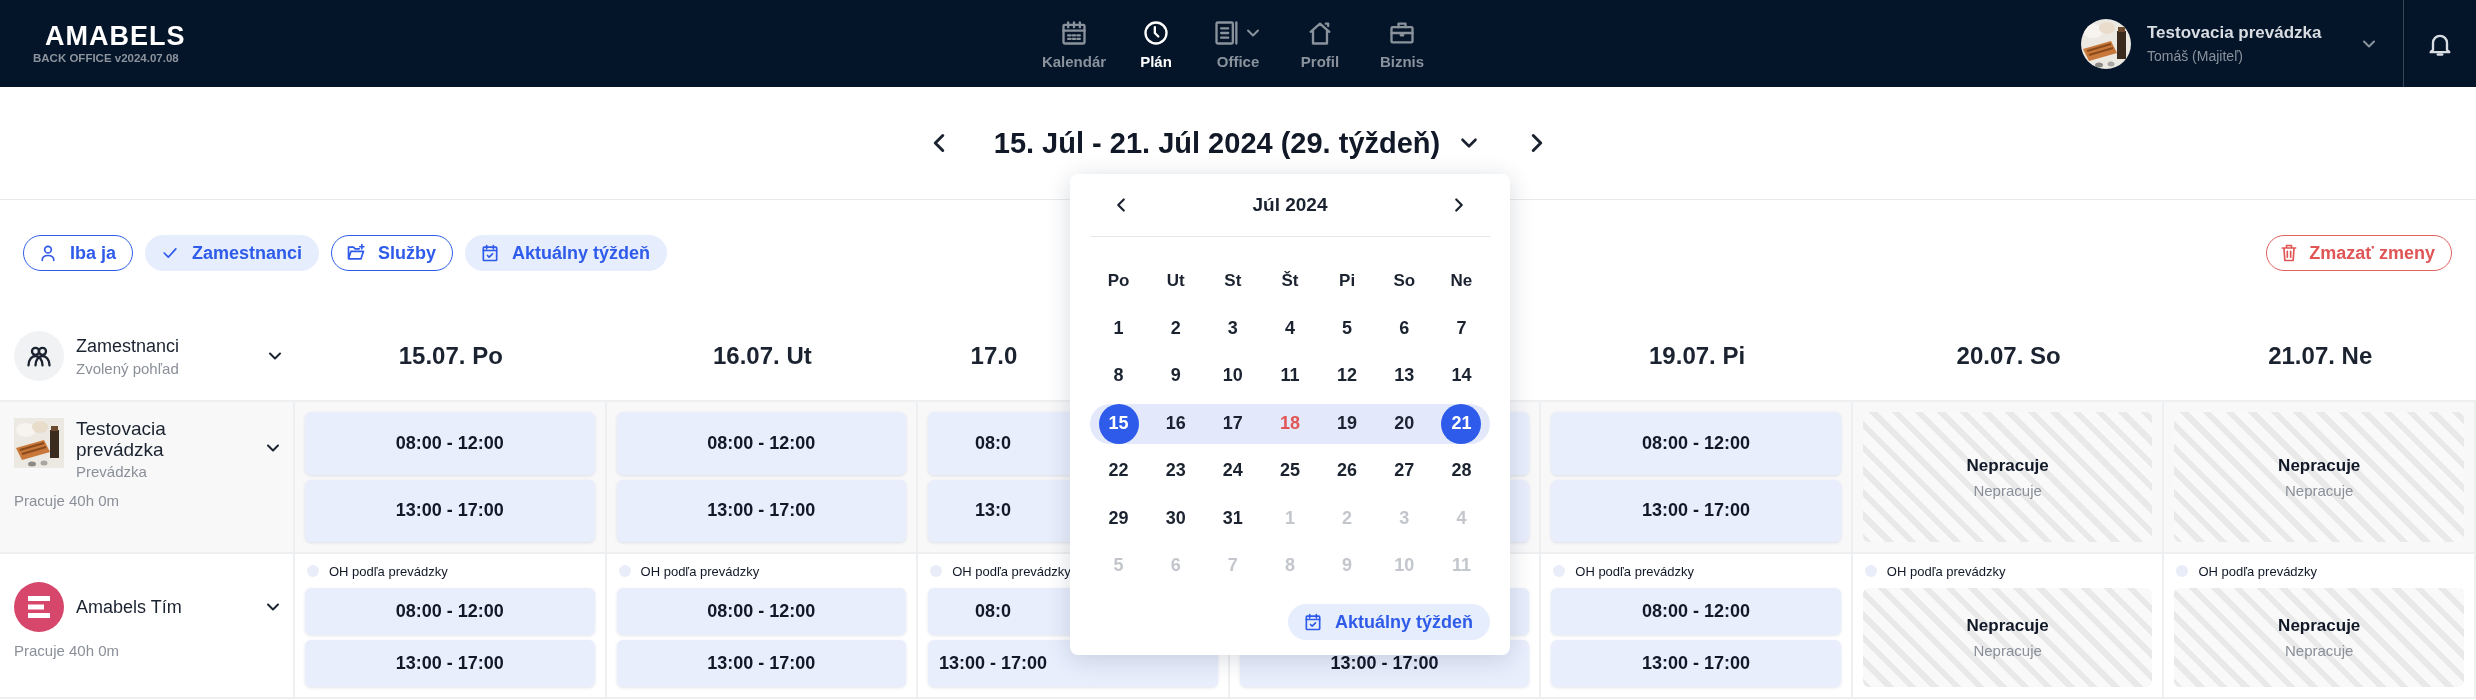  I want to click on day-header: 19.07. Pi, so click(1697, 356).